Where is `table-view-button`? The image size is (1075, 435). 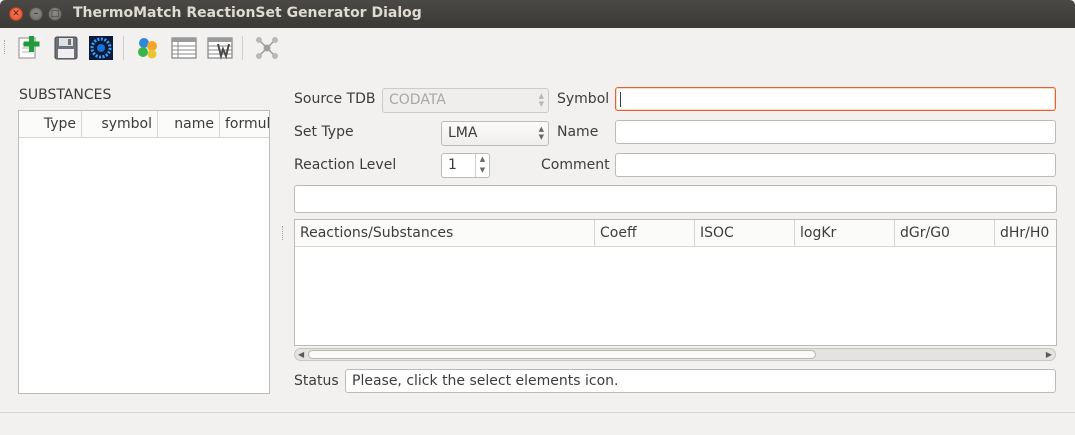 table-view-button is located at coordinates (184, 48).